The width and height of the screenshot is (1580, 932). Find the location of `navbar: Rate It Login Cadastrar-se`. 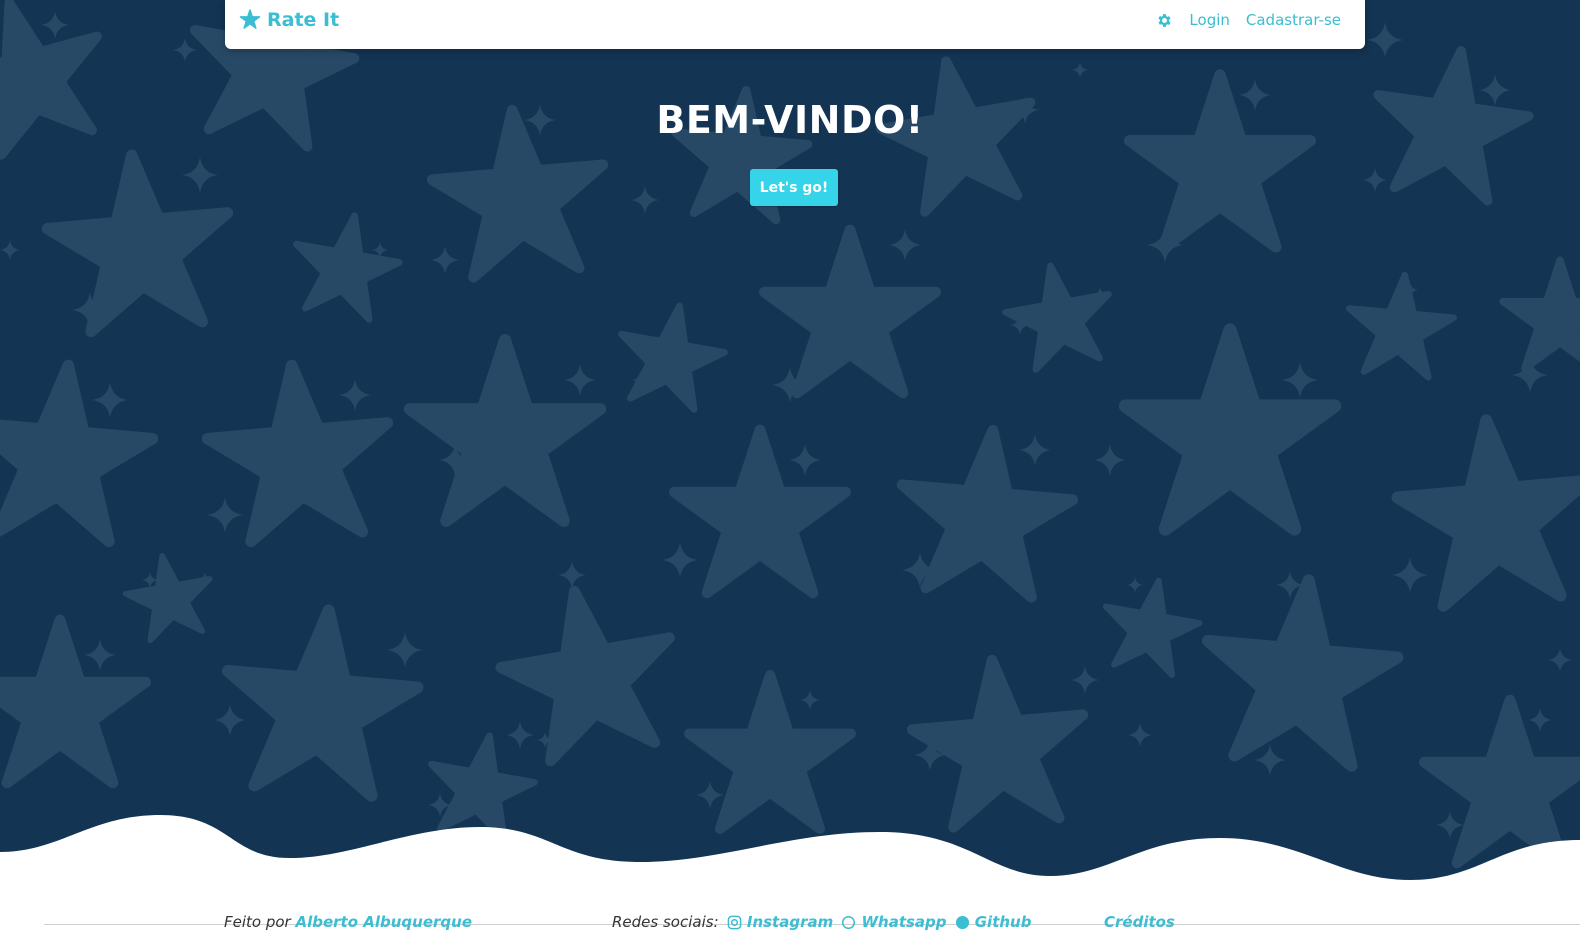

navbar: Rate It Login Cadastrar-se is located at coordinates (795, 24).